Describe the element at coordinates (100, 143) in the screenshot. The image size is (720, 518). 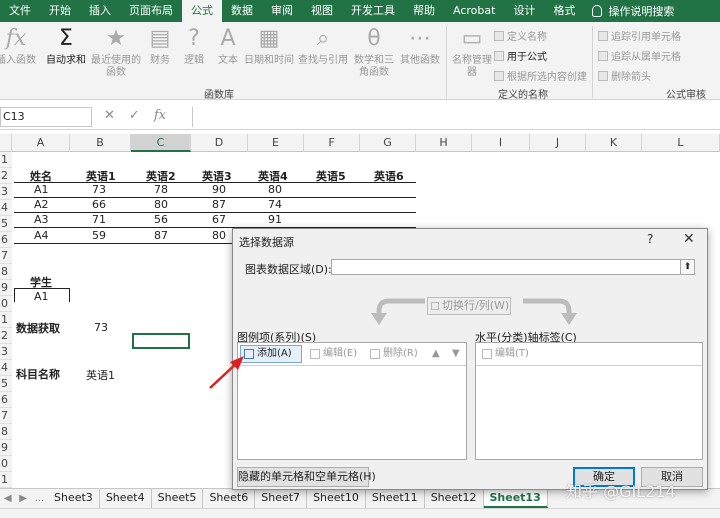
I see `column-header-b: B` at that location.